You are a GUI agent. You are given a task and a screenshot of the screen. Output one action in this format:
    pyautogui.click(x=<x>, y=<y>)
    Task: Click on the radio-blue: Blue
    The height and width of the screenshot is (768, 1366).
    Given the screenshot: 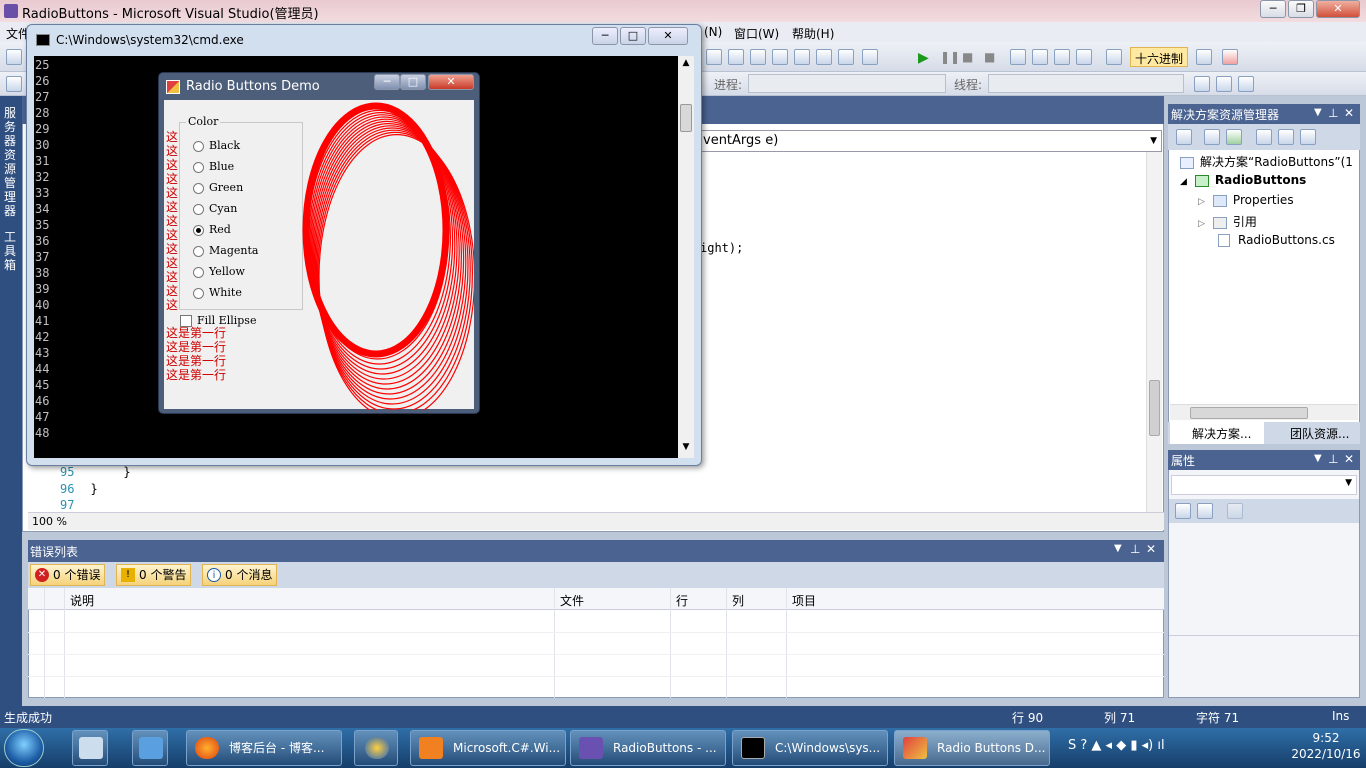 What is the action you would take?
    pyautogui.click(x=243, y=168)
    